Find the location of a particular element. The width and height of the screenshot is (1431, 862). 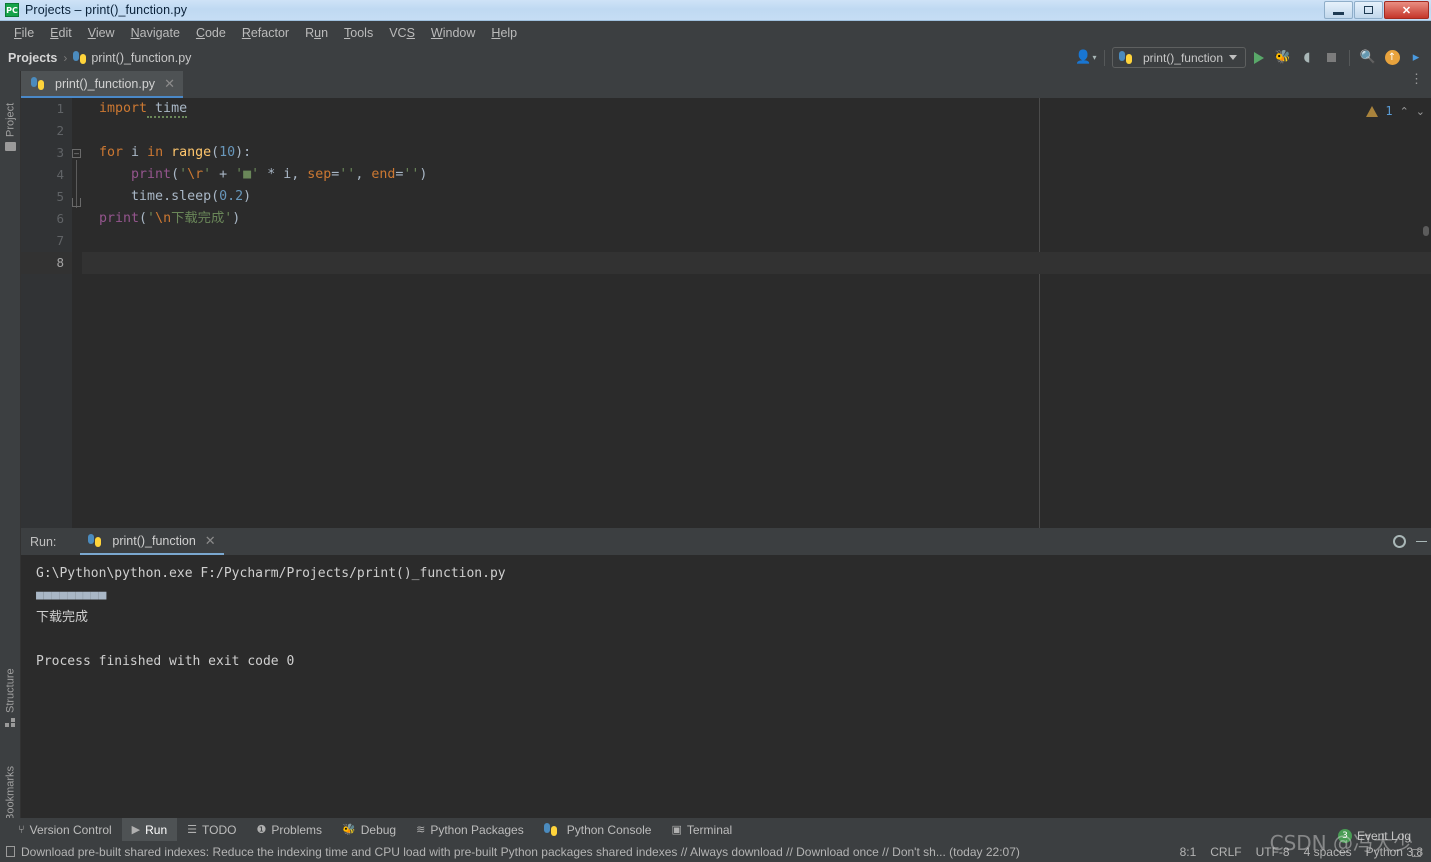

menu-navigate: Navigate is located at coordinates (155, 33).